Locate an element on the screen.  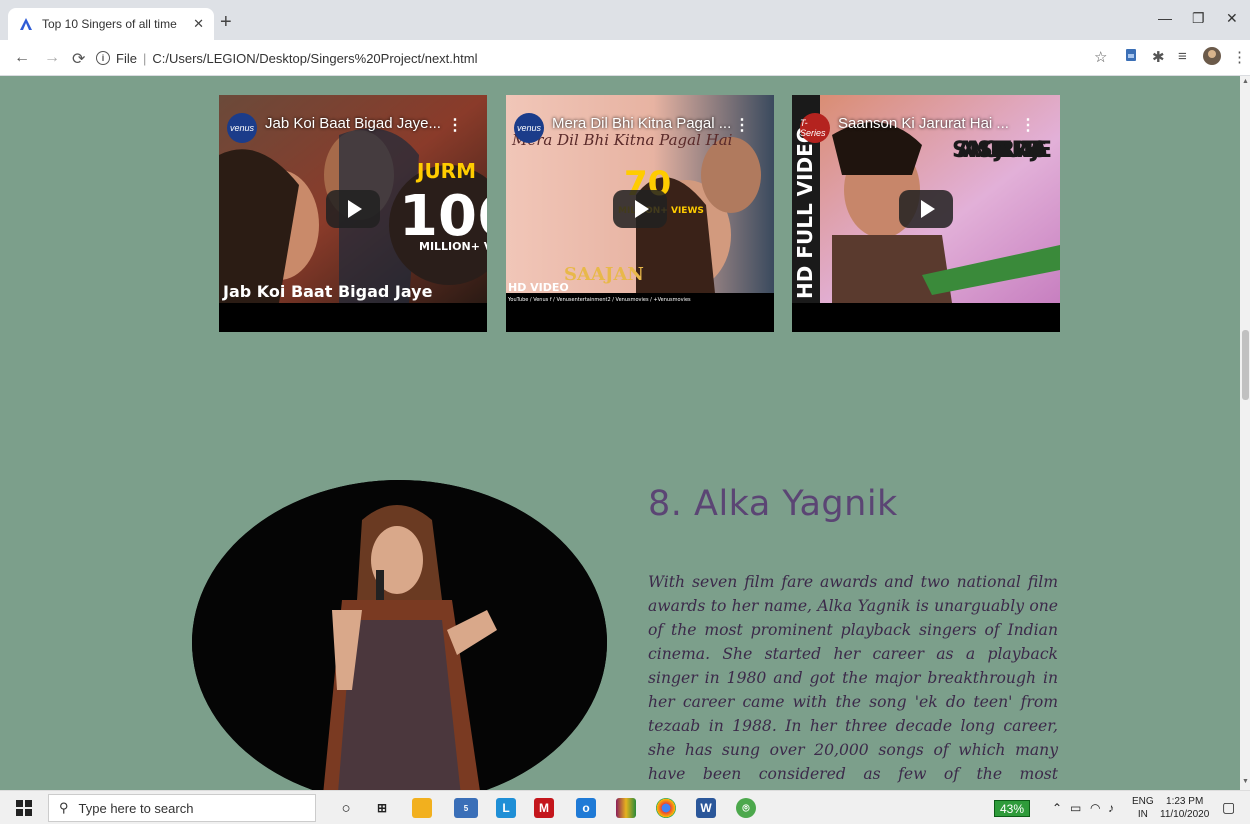
address-prefix: File is located at coordinates (126, 58).